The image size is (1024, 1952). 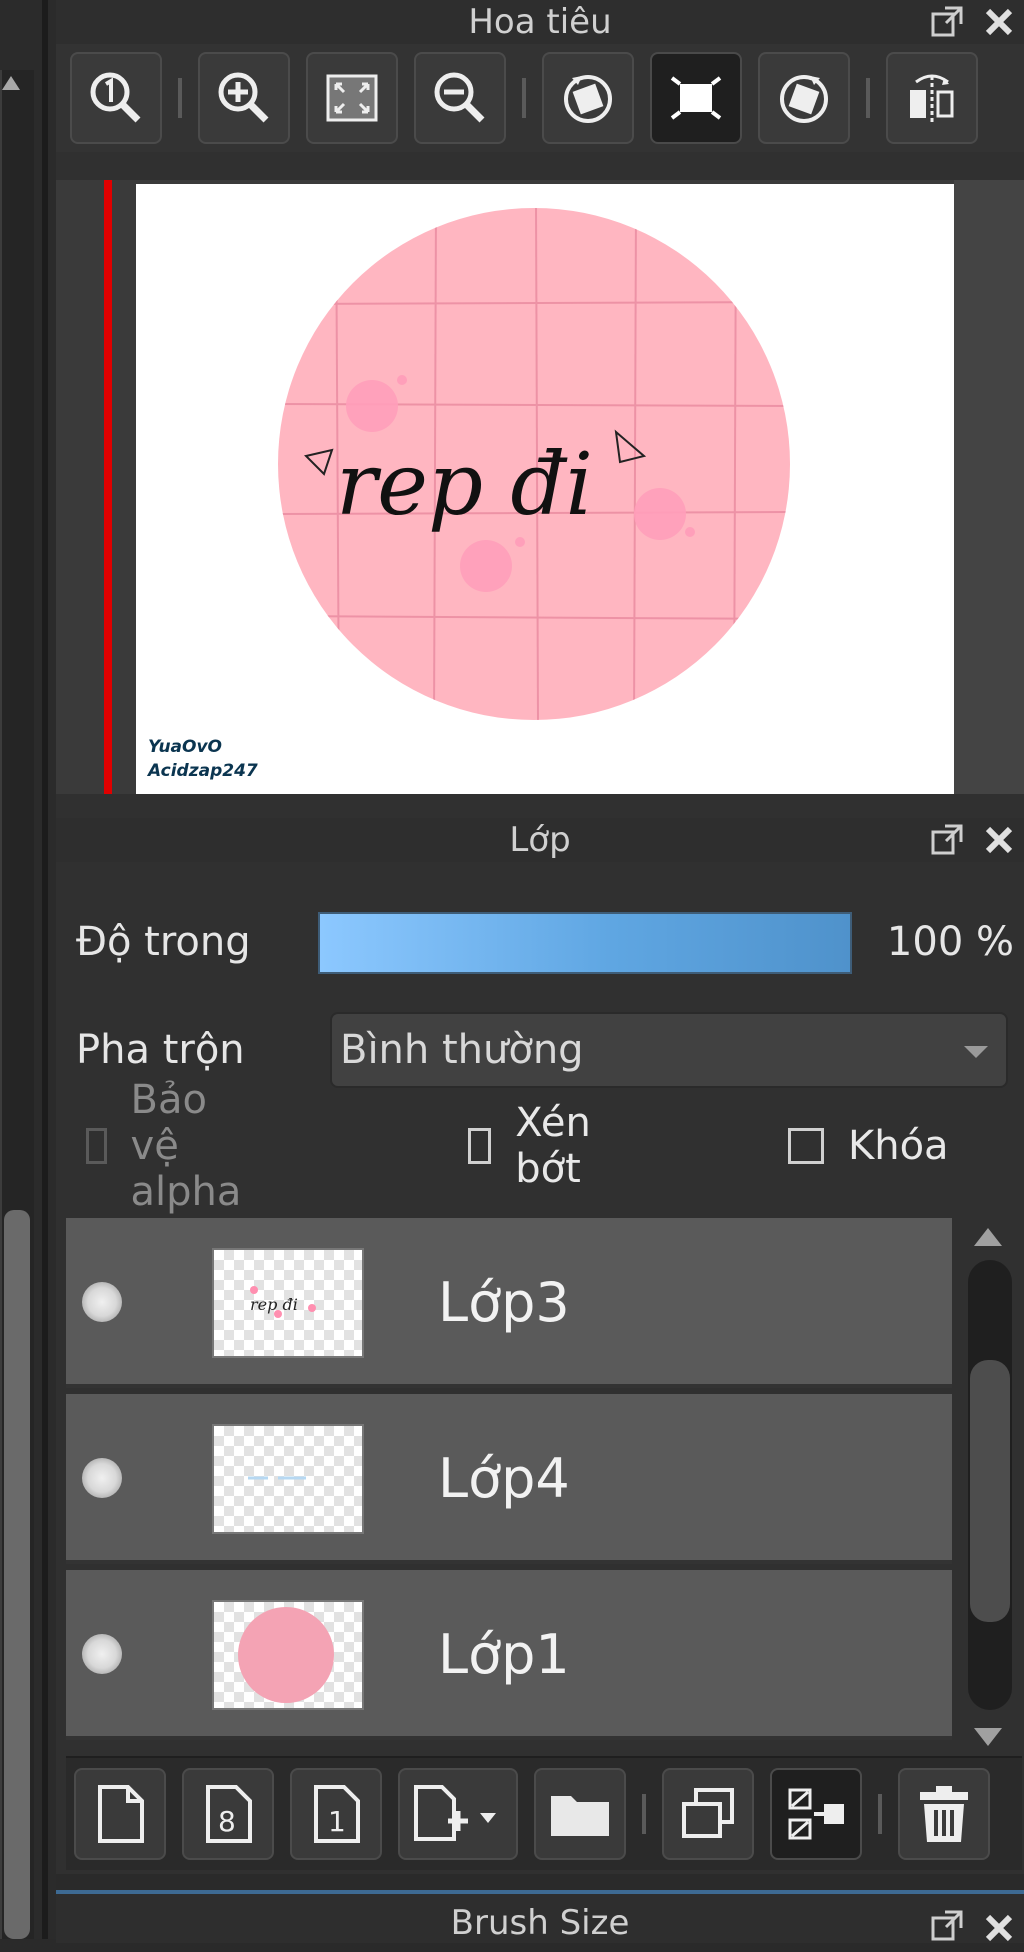 I want to click on brush-size-title: Brush Size, so click(x=540, y=1923).